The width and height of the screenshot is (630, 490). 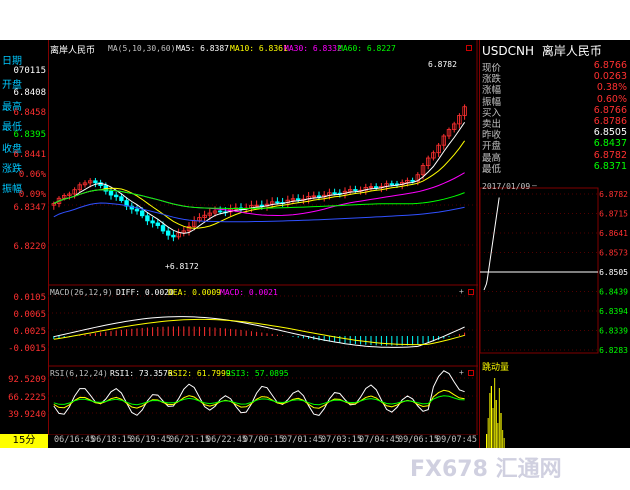 What do you see at coordinates (189, 440) in the screenshot?
I see `time-label: 06/21:15` at bounding box center [189, 440].